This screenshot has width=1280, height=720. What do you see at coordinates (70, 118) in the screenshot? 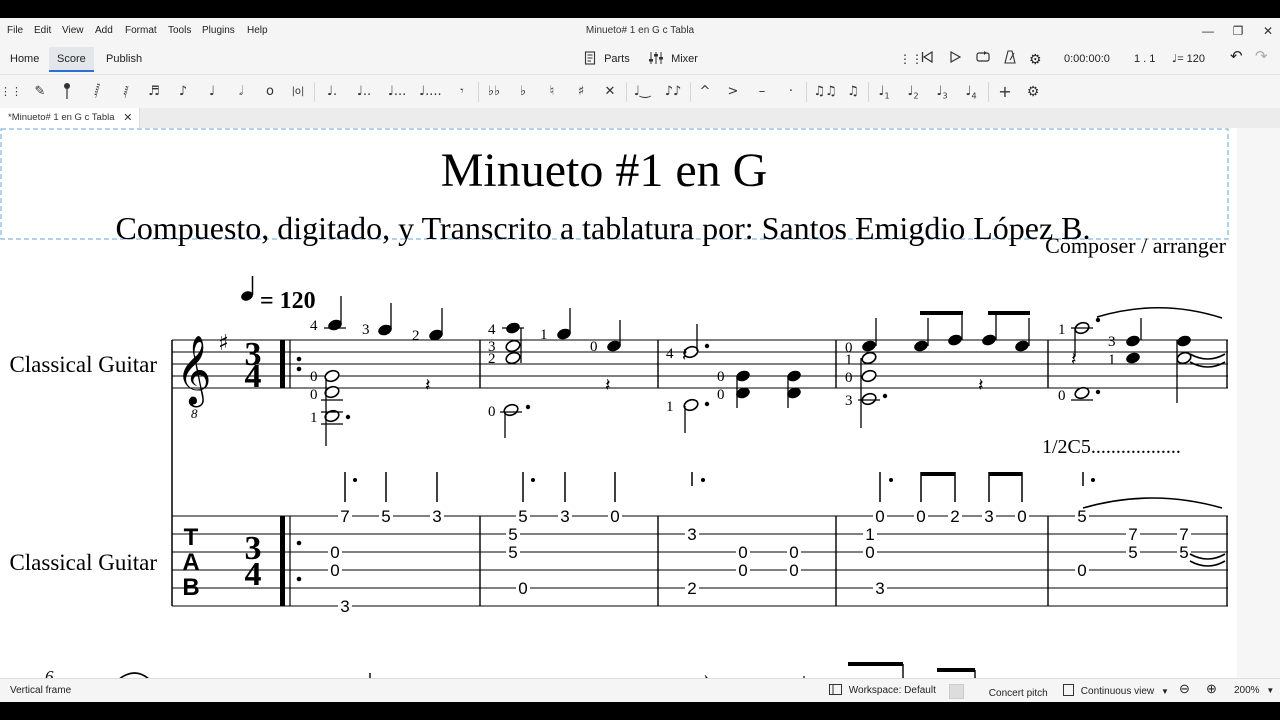
I see `document-tab: *Minueto# 1 en G c Tabla ✕` at bounding box center [70, 118].